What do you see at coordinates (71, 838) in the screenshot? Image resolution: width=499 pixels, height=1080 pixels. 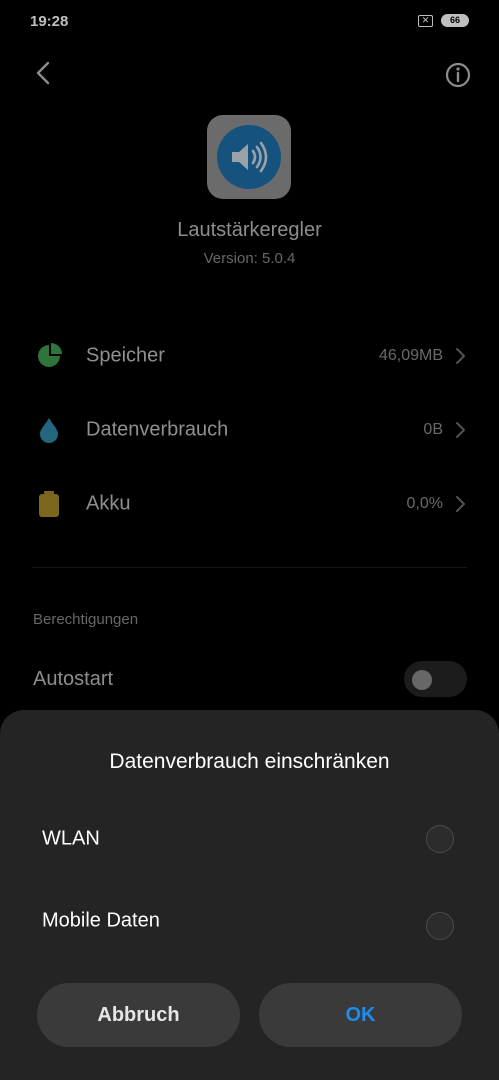 I see `option-wlan-label: WLAN` at bounding box center [71, 838].